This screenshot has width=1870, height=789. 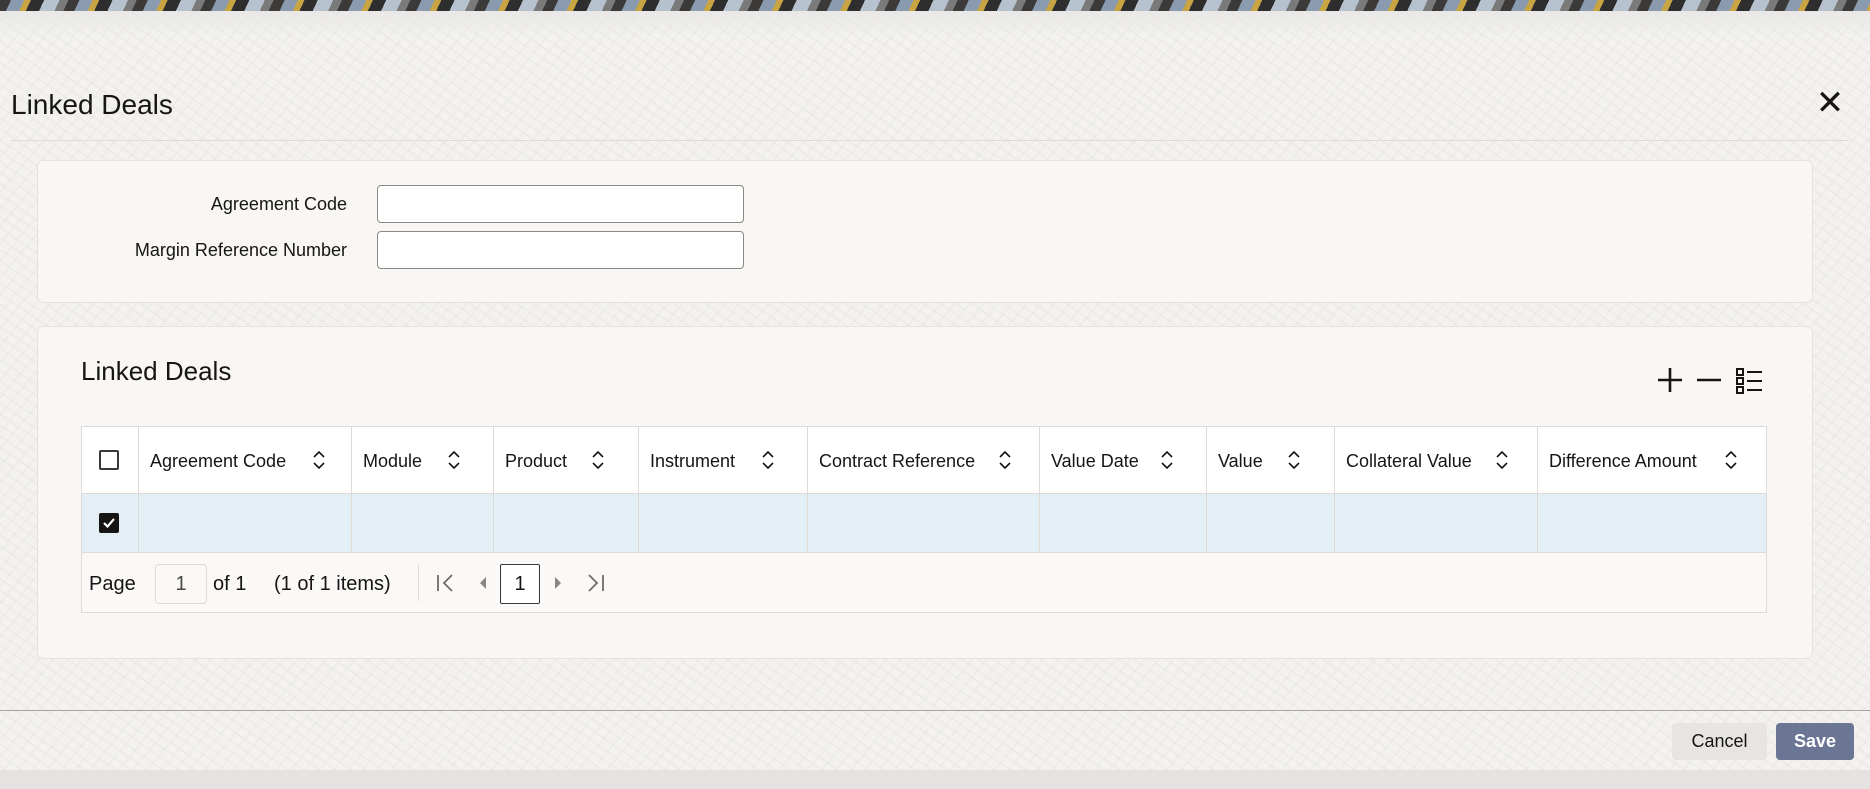 What do you see at coordinates (1719, 741) in the screenshot?
I see `cancel-button: Cancel` at bounding box center [1719, 741].